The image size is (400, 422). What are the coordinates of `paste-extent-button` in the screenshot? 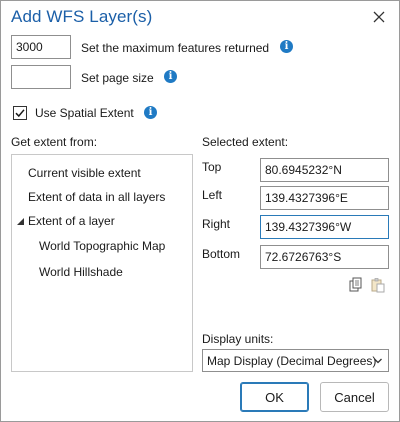 It's located at (378, 285).